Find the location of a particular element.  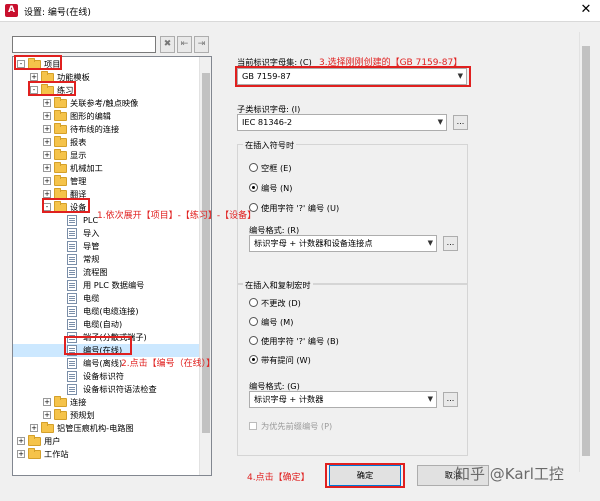

tree-scrollbar is located at coordinates (205, 266).